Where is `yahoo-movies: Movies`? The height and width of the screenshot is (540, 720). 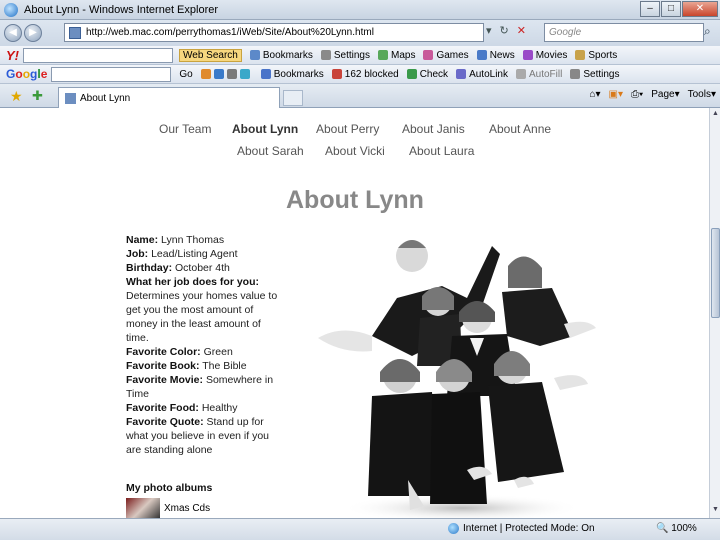
yahoo-movies: Movies is located at coordinates (544, 55).